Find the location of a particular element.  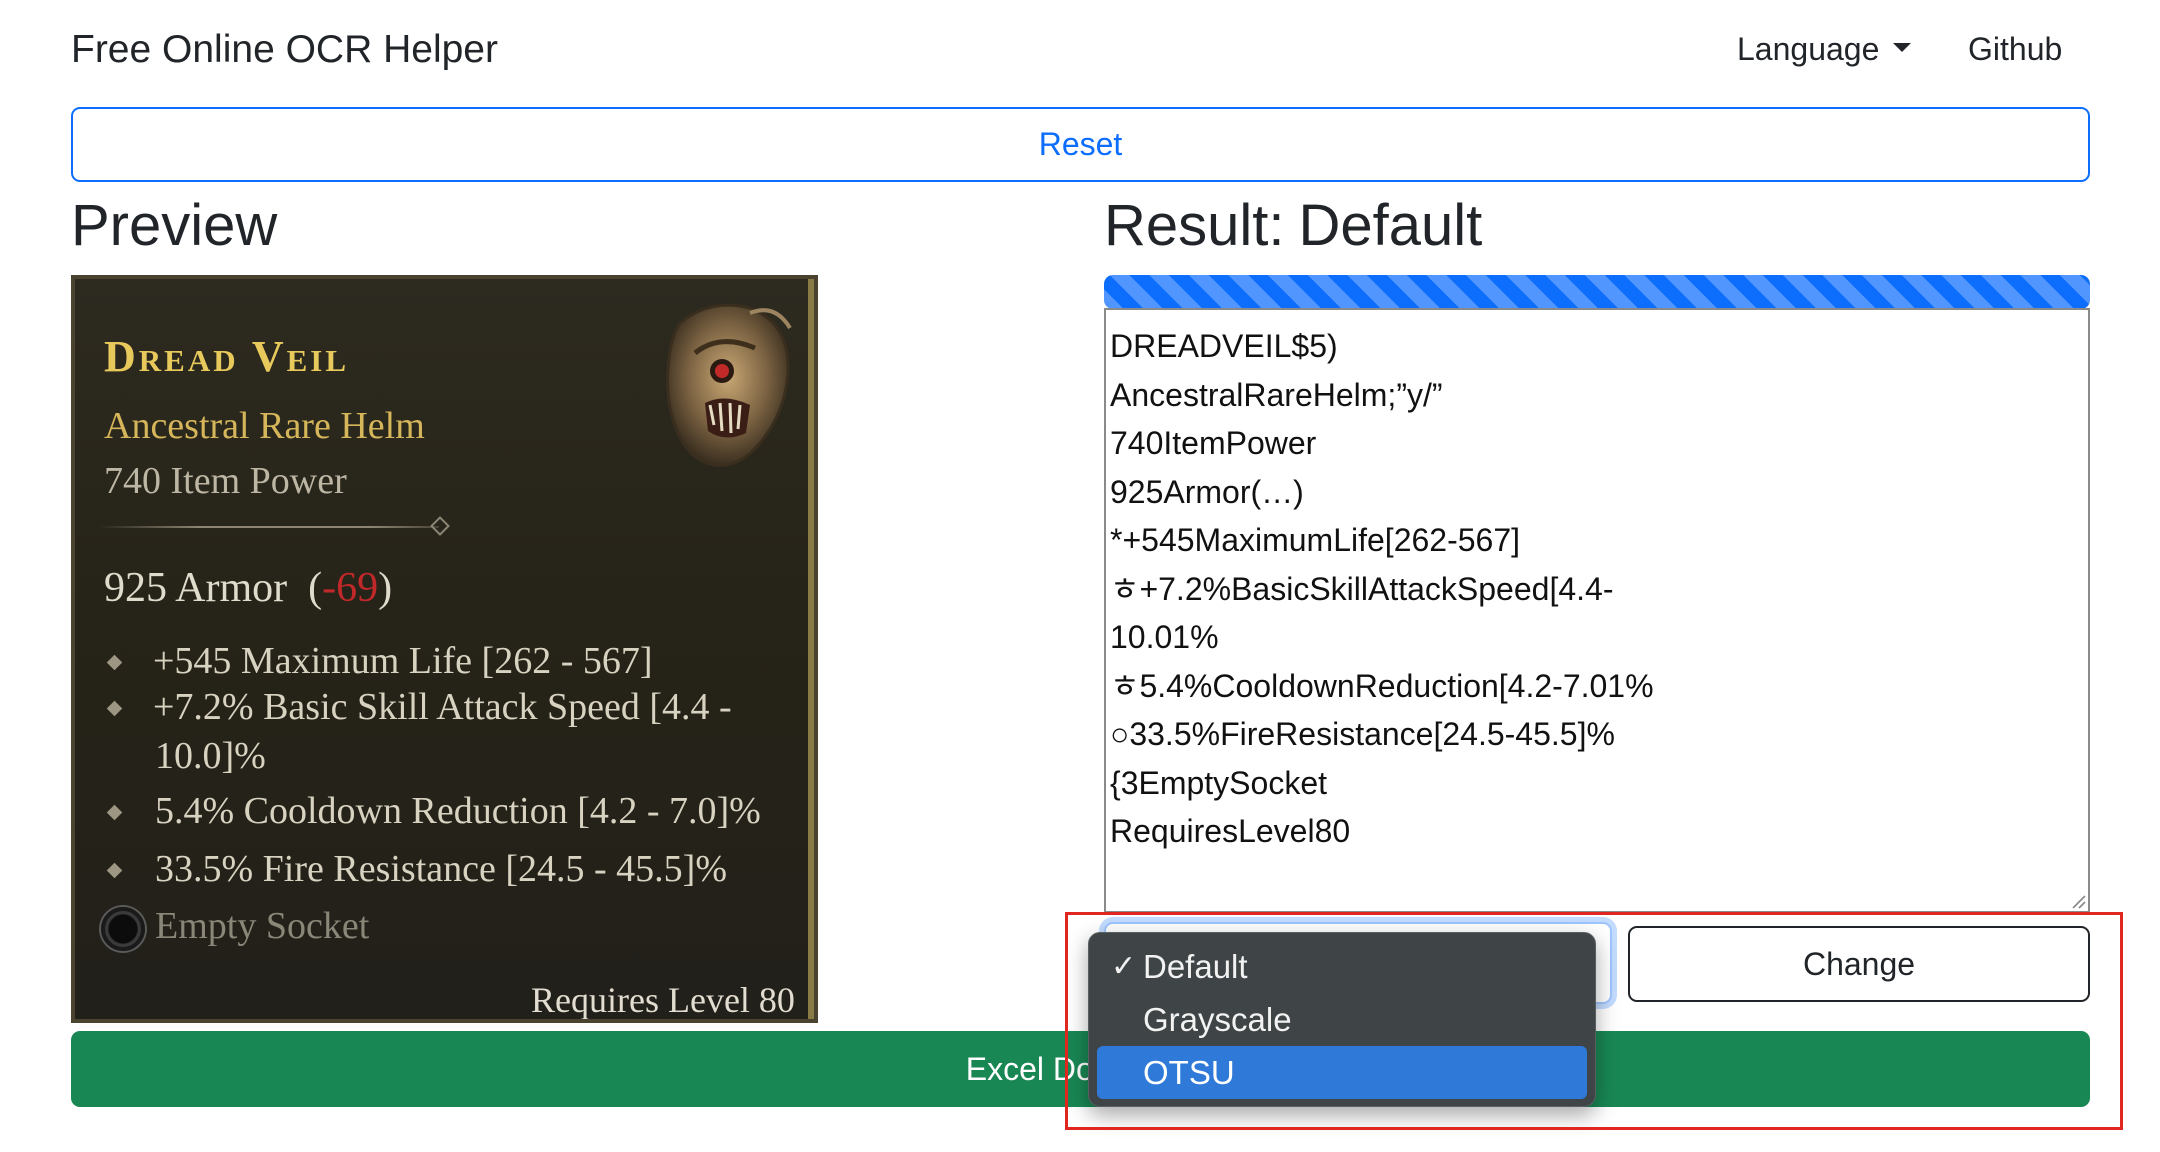

card-divider is located at coordinates (269, 527).